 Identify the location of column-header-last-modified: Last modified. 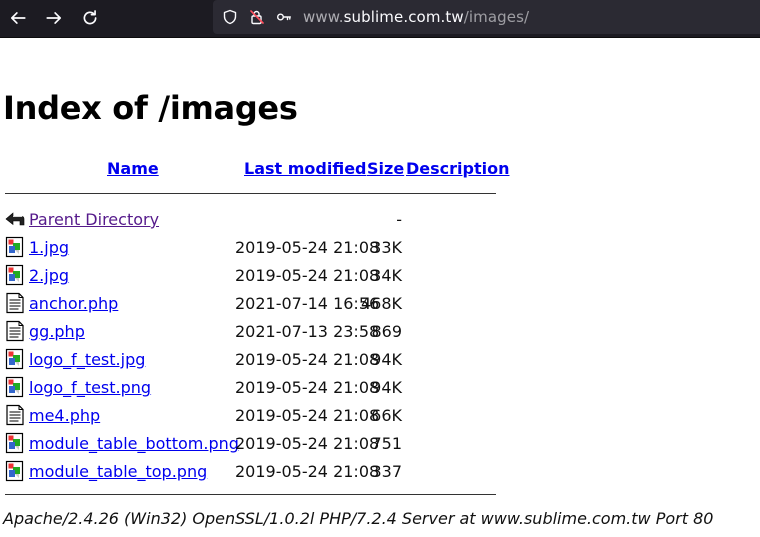
(305, 169).